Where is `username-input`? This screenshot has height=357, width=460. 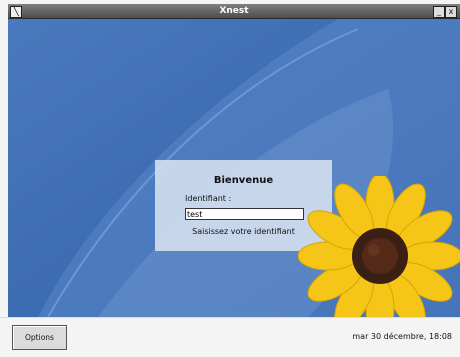
username-input is located at coordinates (244, 214).